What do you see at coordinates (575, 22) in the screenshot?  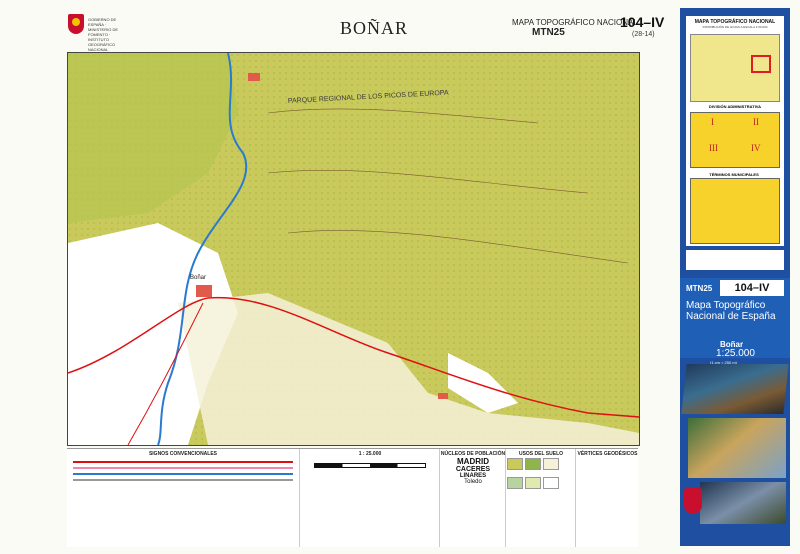 I see `map-series: MAPA TOPOGRÁFICO NACIONAL` at bounding box center [575, 22].